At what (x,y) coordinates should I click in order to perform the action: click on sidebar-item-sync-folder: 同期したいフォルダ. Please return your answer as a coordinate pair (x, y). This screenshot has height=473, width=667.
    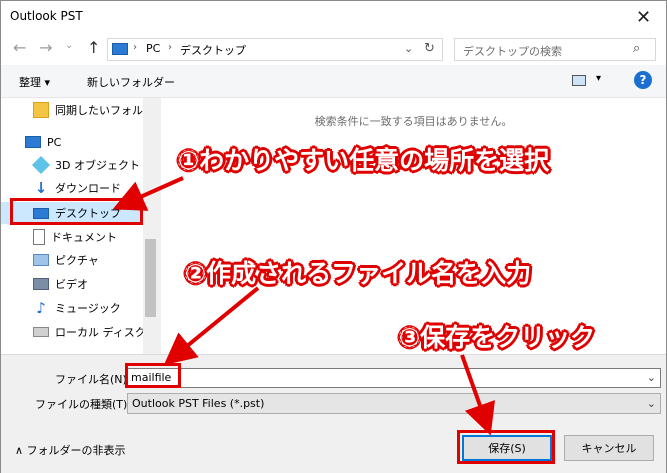
    Looking at the image, I should click on (77, 110).